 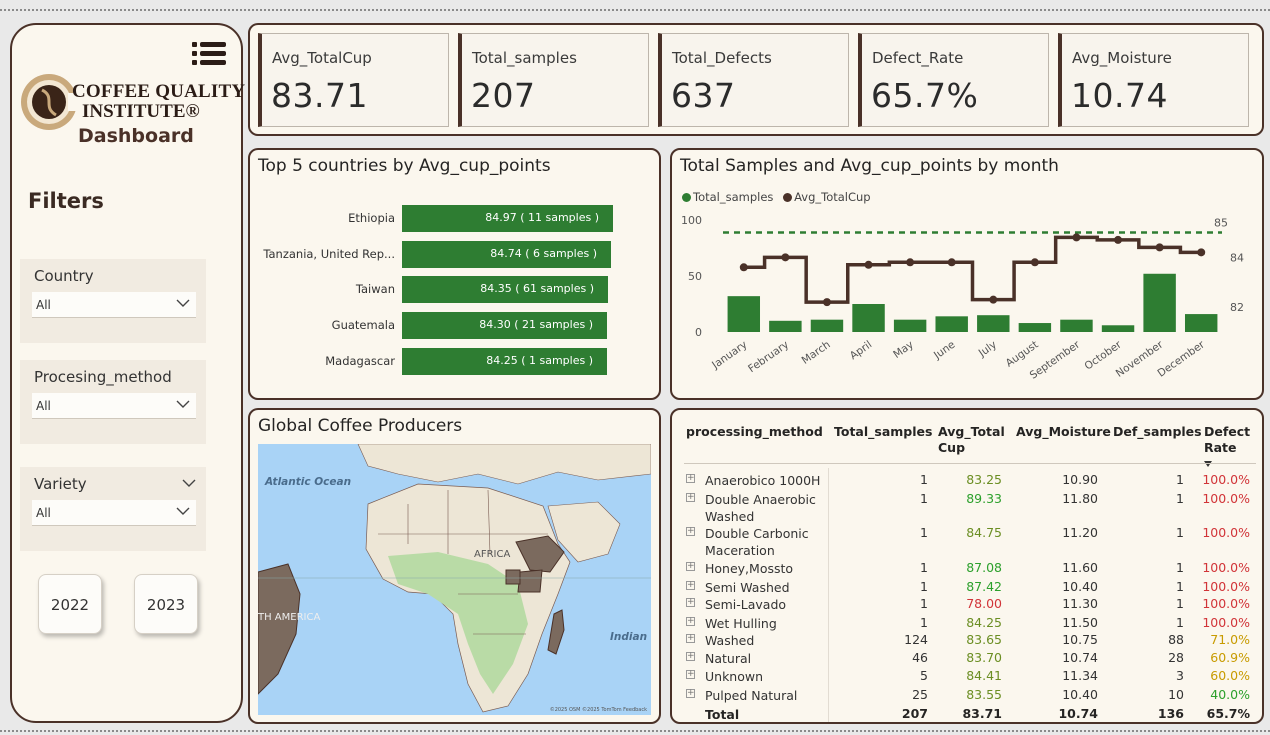 What do you see at coordinates (914, 713) in the screenshot?
I see `total-samples: 207` at bounding box center [914, 713].